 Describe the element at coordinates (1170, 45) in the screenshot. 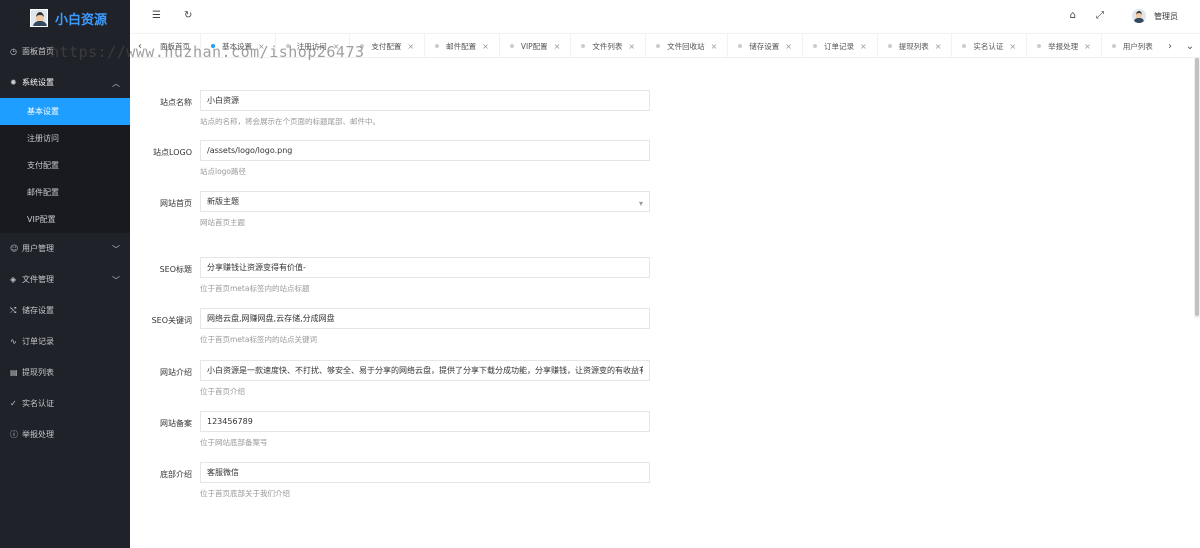

I see `tabs-next-icon: ›` at that location.